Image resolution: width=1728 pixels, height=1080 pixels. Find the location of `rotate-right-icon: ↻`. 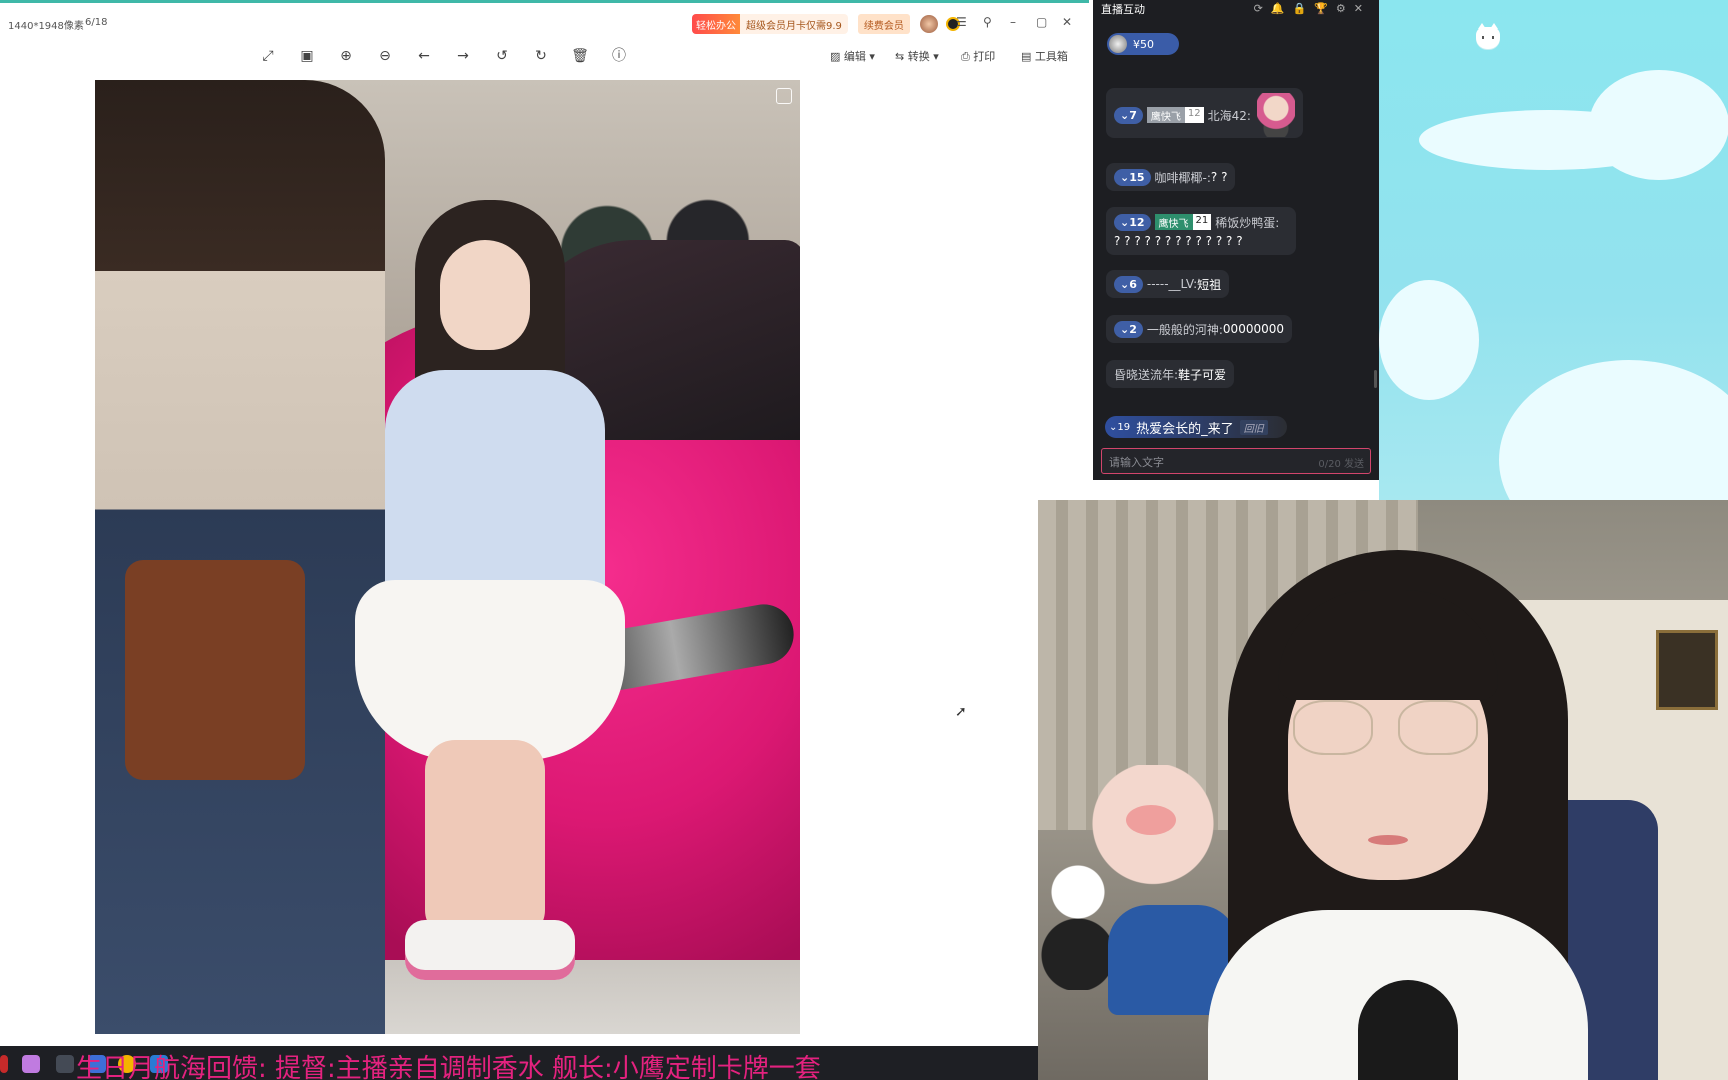

rotate-right-icon: ↻ is located at coordinates (541, 56).